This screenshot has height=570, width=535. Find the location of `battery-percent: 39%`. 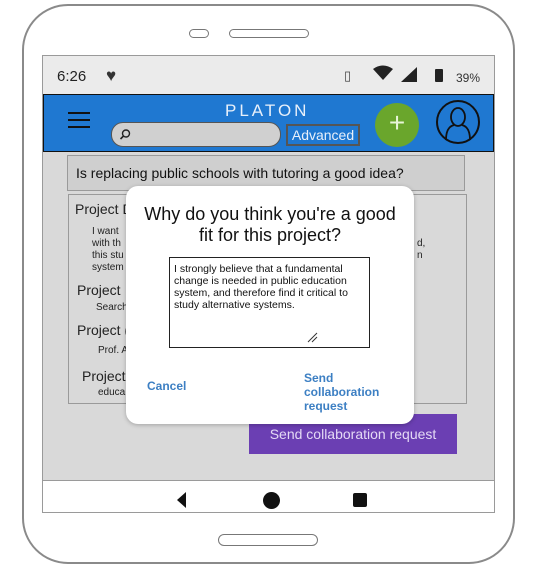

battery-percent: 39% is located at coordinates (468, 78).